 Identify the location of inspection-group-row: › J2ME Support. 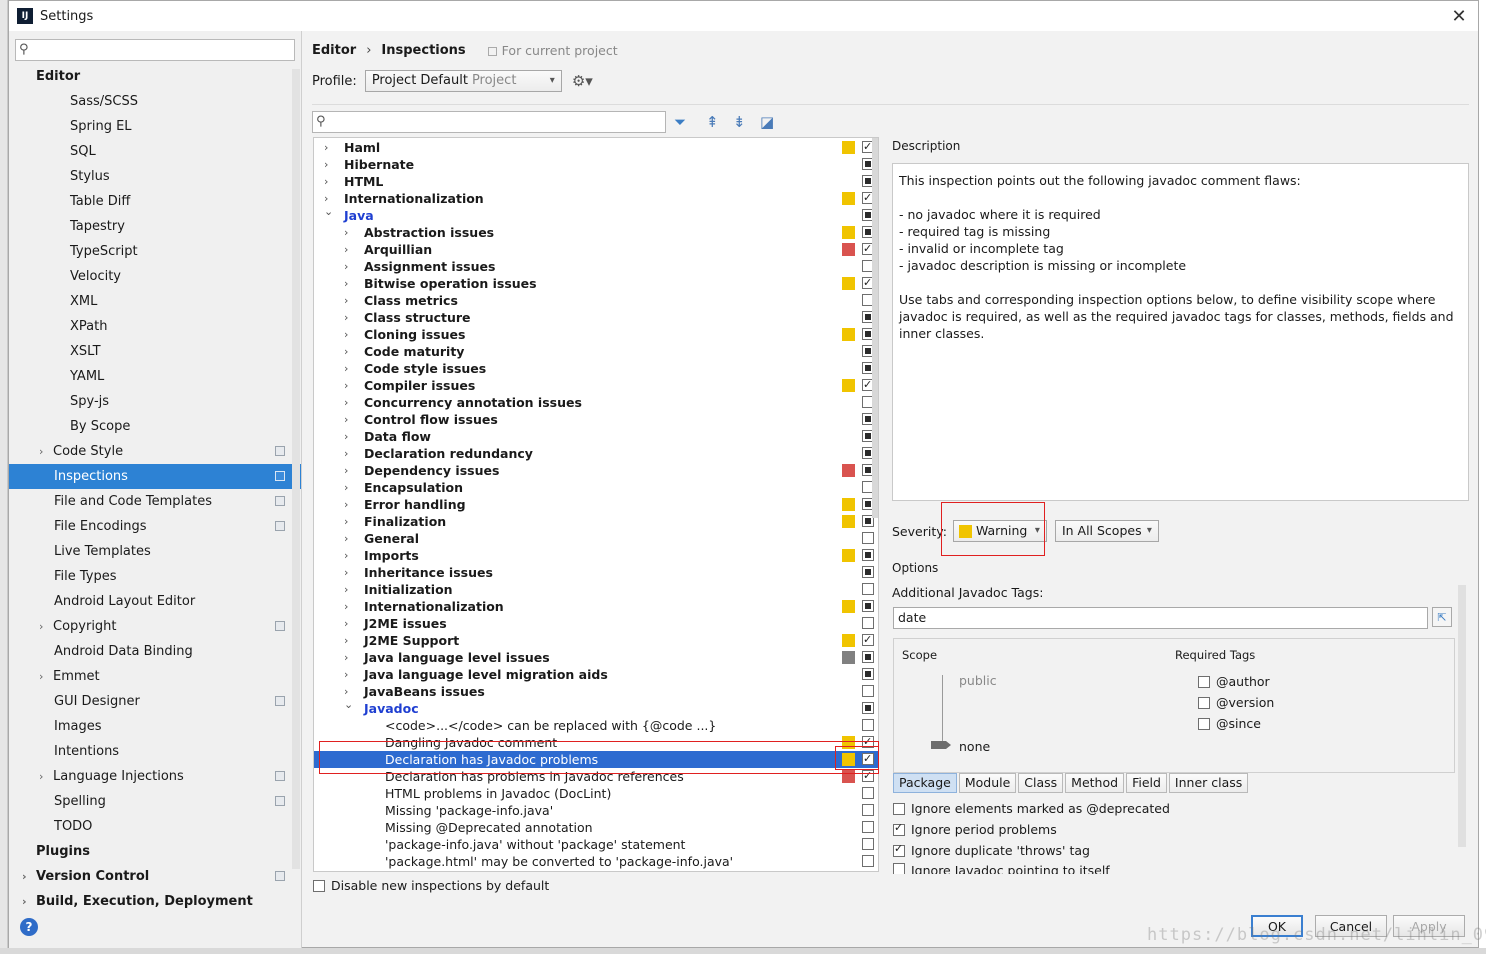
(596, 640).